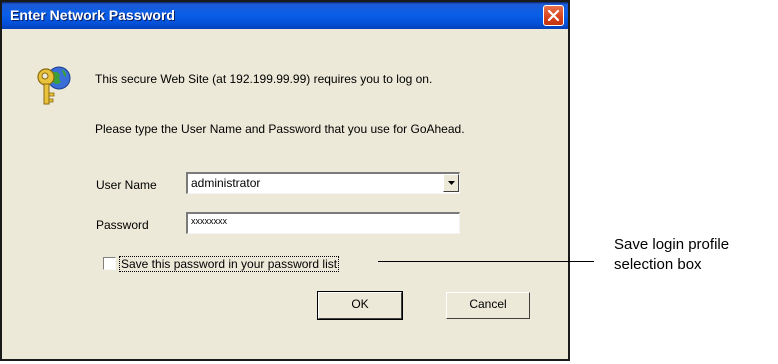  What do you see at coordinates (54, 85) in the screenshot?
I see `key-globe-icon` at bounding box center [54, 85].